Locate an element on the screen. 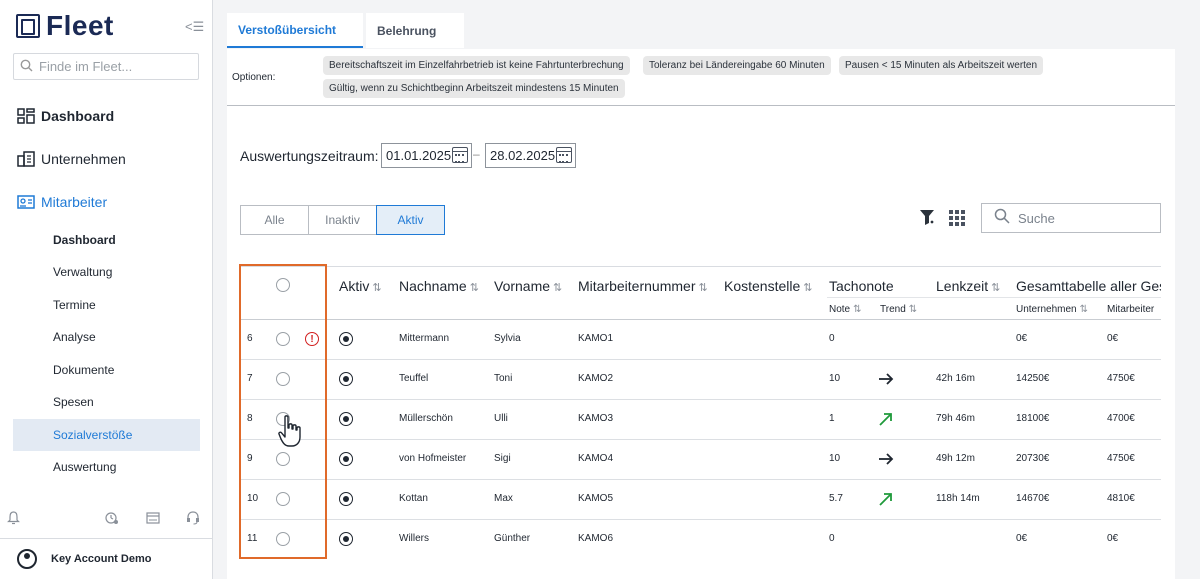 The width and height of the screenshot is (1200, 579). bell-icon is located at coordinates (13, 519).